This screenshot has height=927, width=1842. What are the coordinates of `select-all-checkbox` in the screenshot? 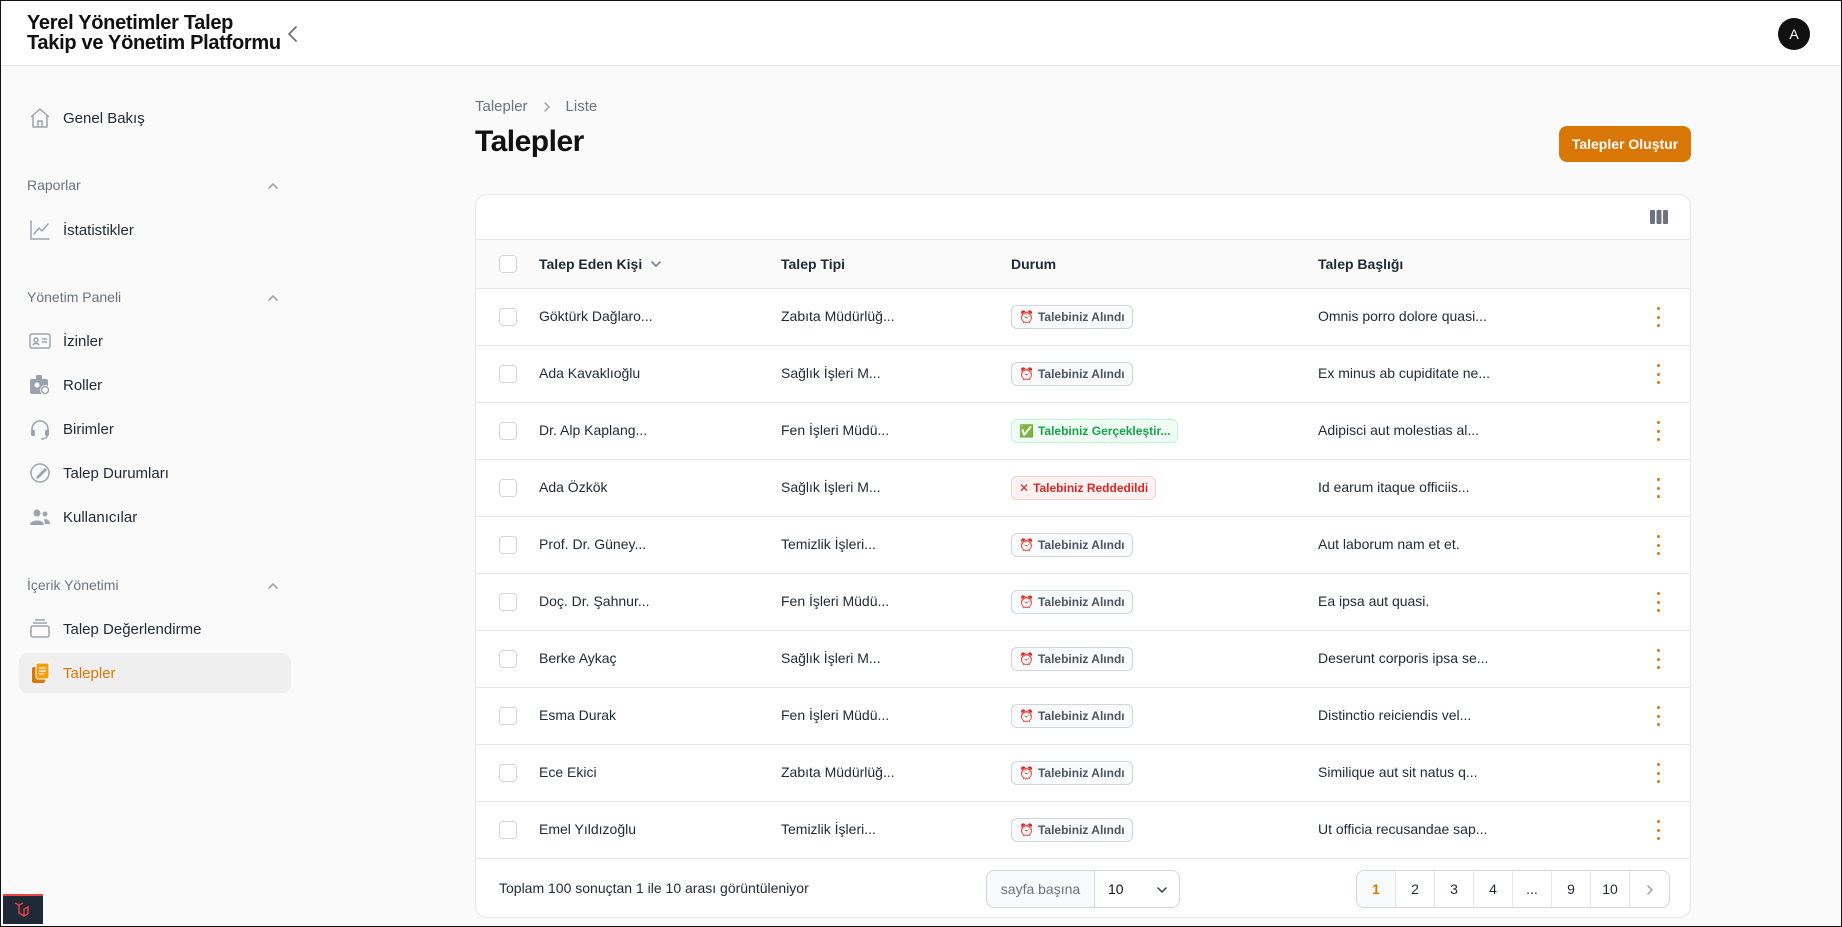 It's located at (508, 264).